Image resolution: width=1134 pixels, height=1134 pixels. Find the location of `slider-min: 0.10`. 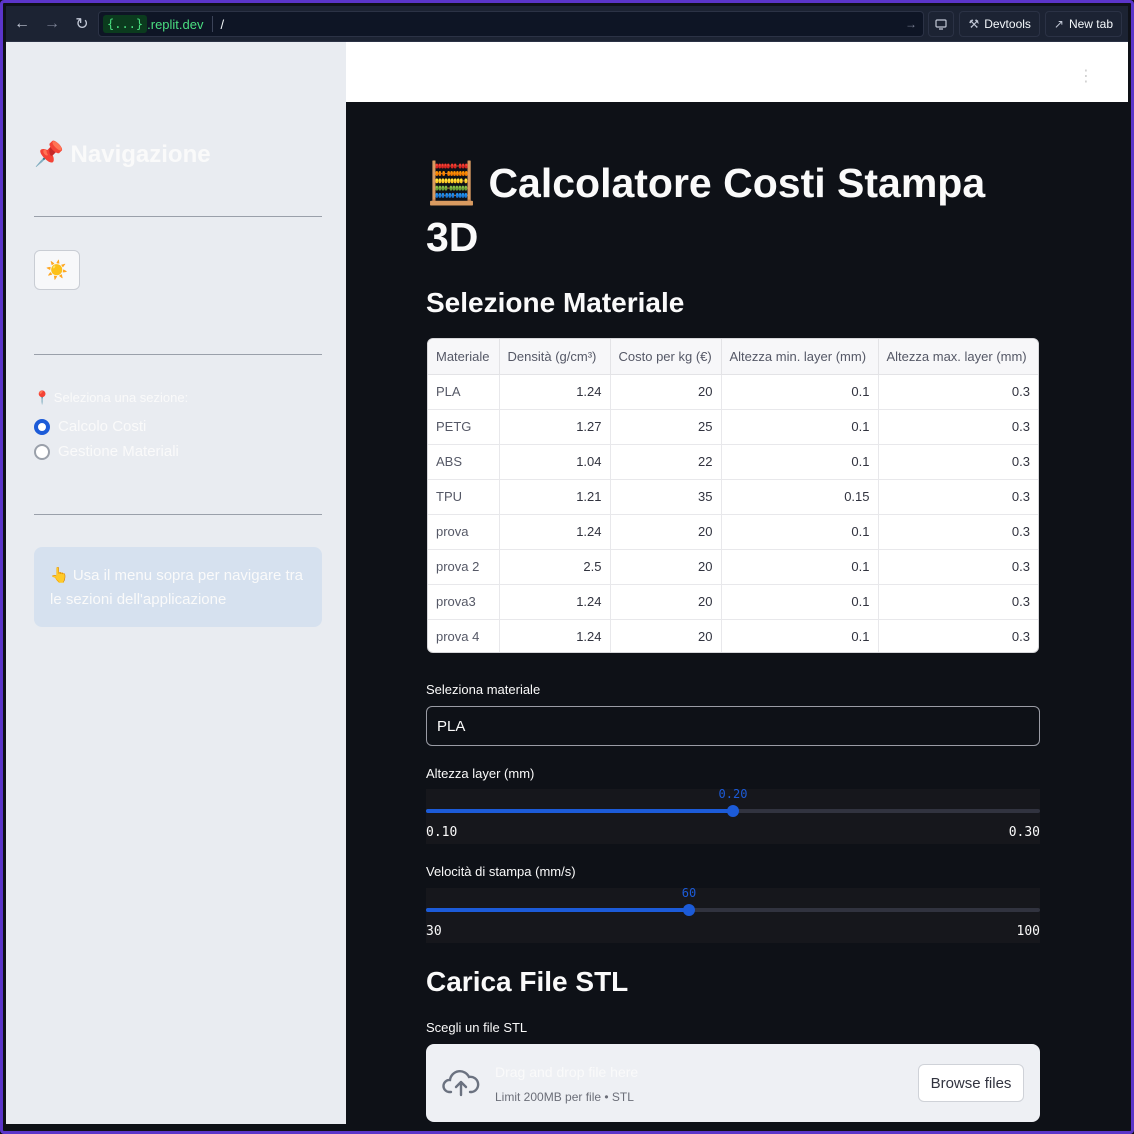

slider-min: 0.10 is located at coordinates (442, 832).